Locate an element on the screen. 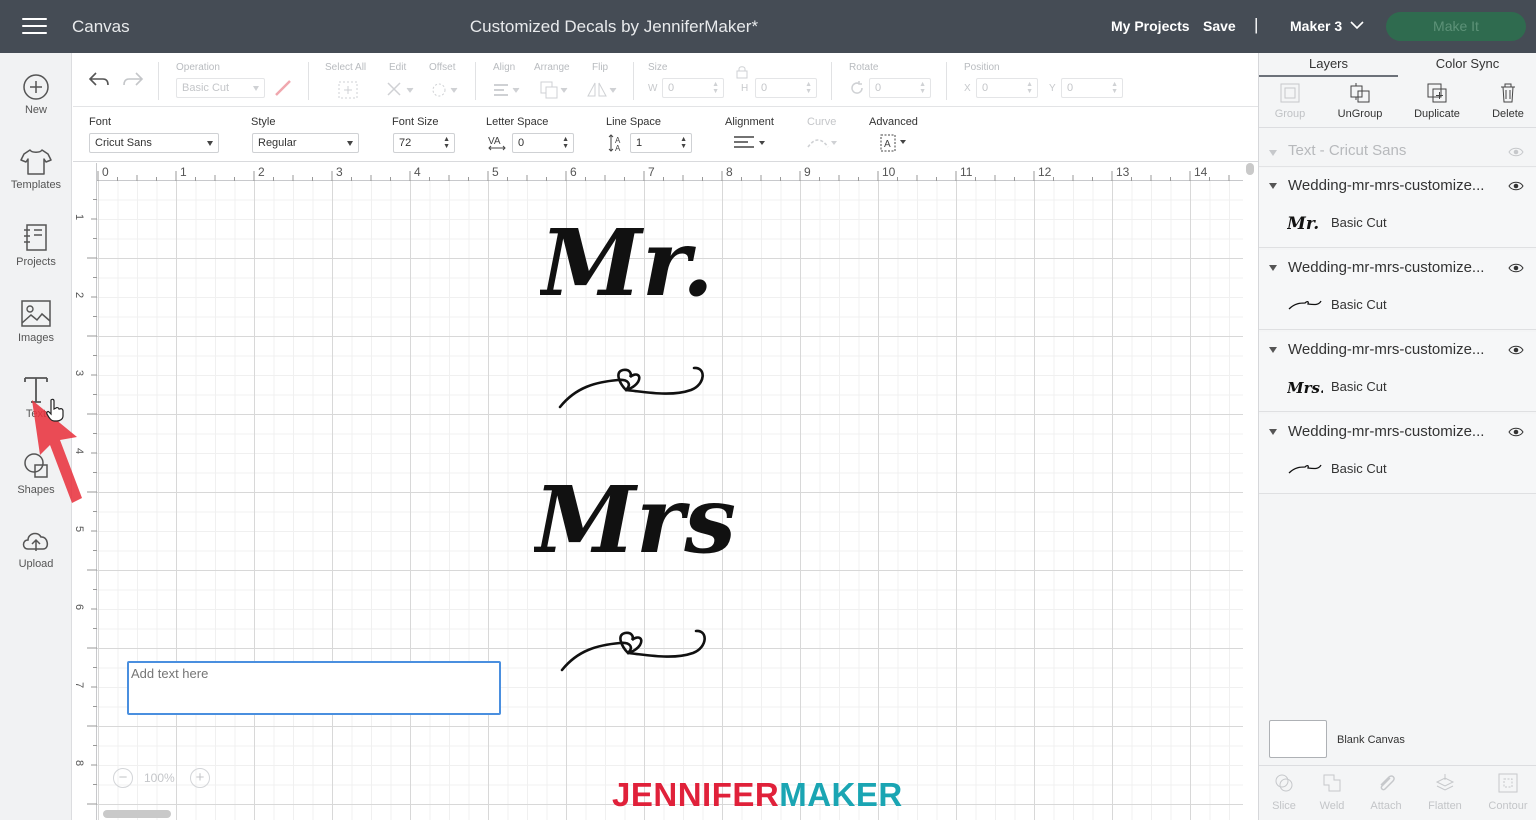  stepper-icon: ▲ ▼ is located at coordinates (565, 143).